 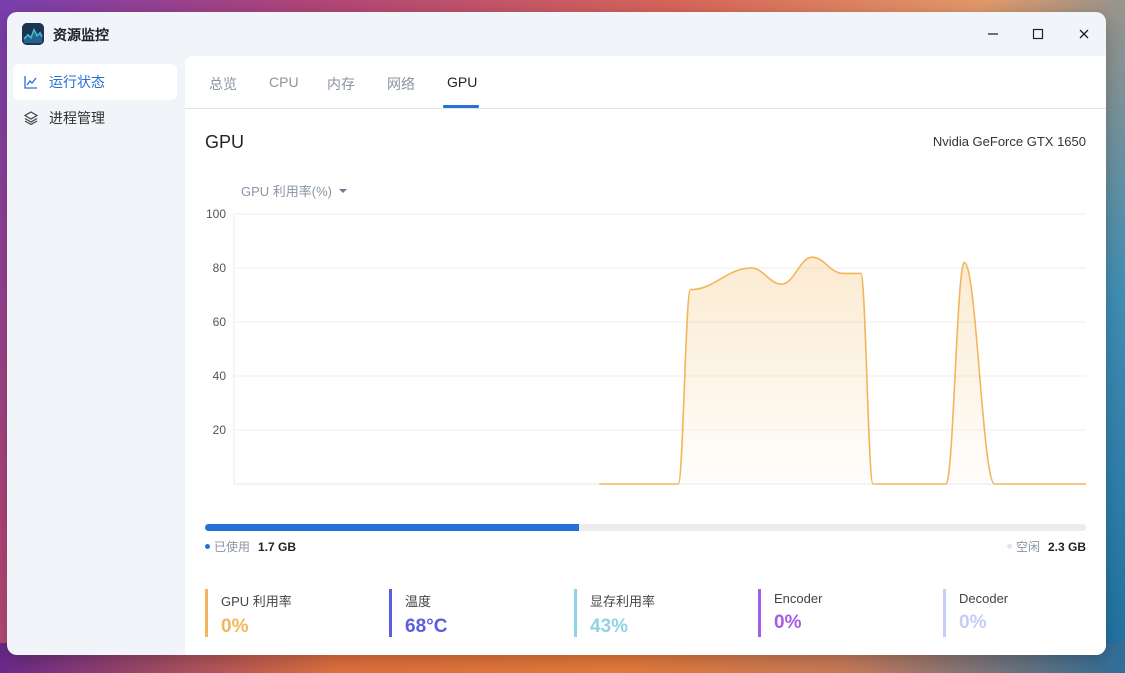 What do you see at coordinates (81, 35) in the screenshot?
I see `app-title: 资源监控` at bounding box center [81, 35].